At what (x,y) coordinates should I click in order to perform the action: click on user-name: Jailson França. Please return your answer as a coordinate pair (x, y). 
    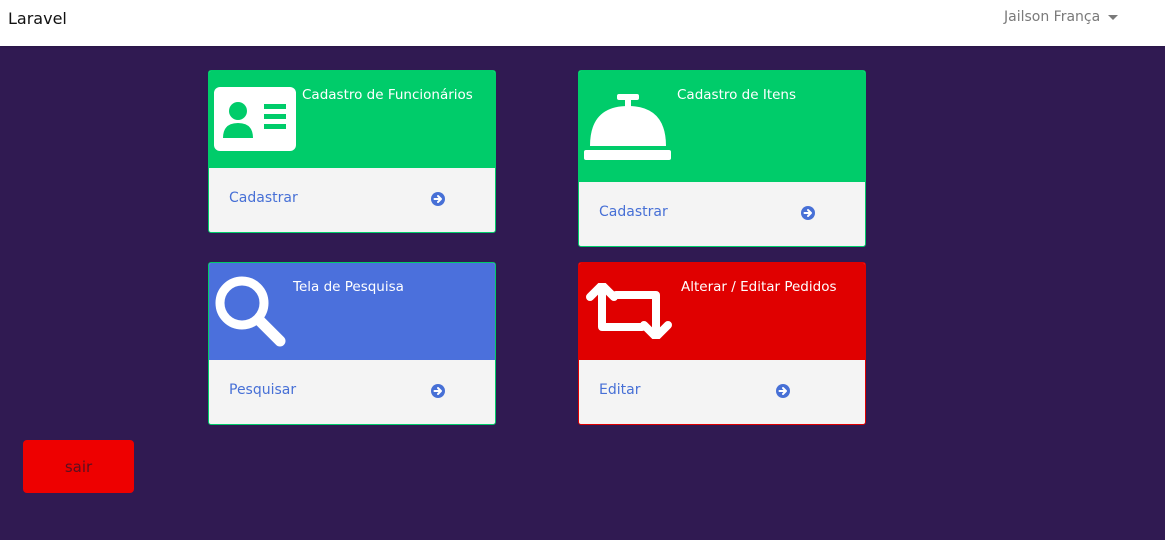
    Looking at the image, I should click on (1052, 17).